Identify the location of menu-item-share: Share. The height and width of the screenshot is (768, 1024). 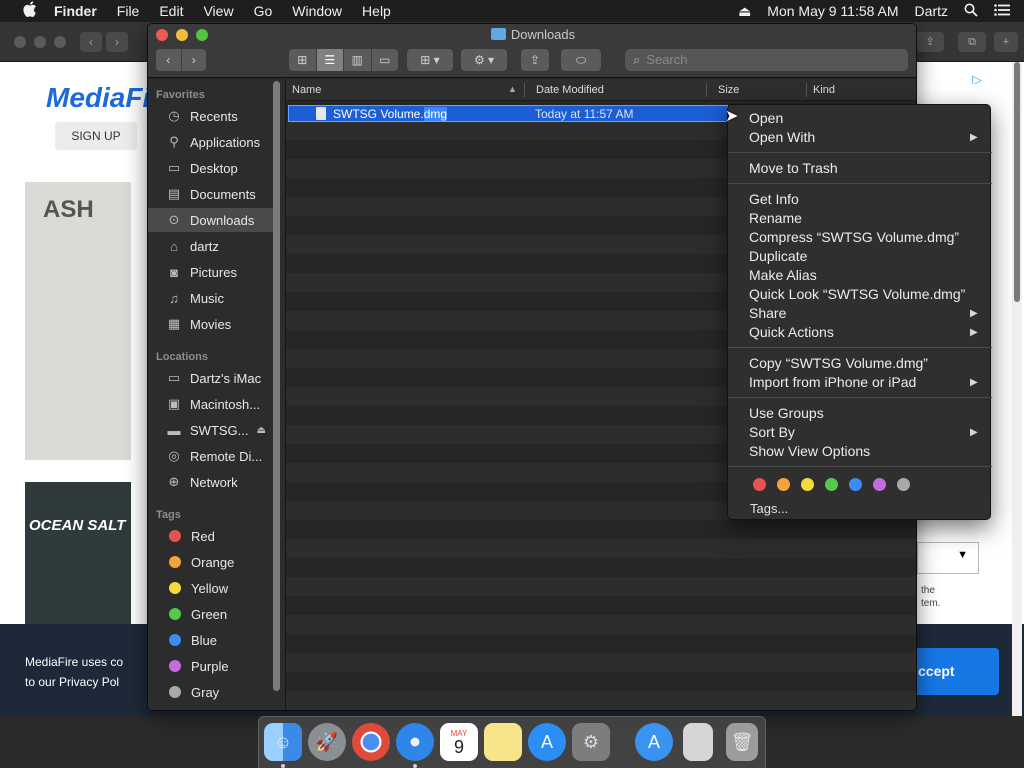
(767, 313).